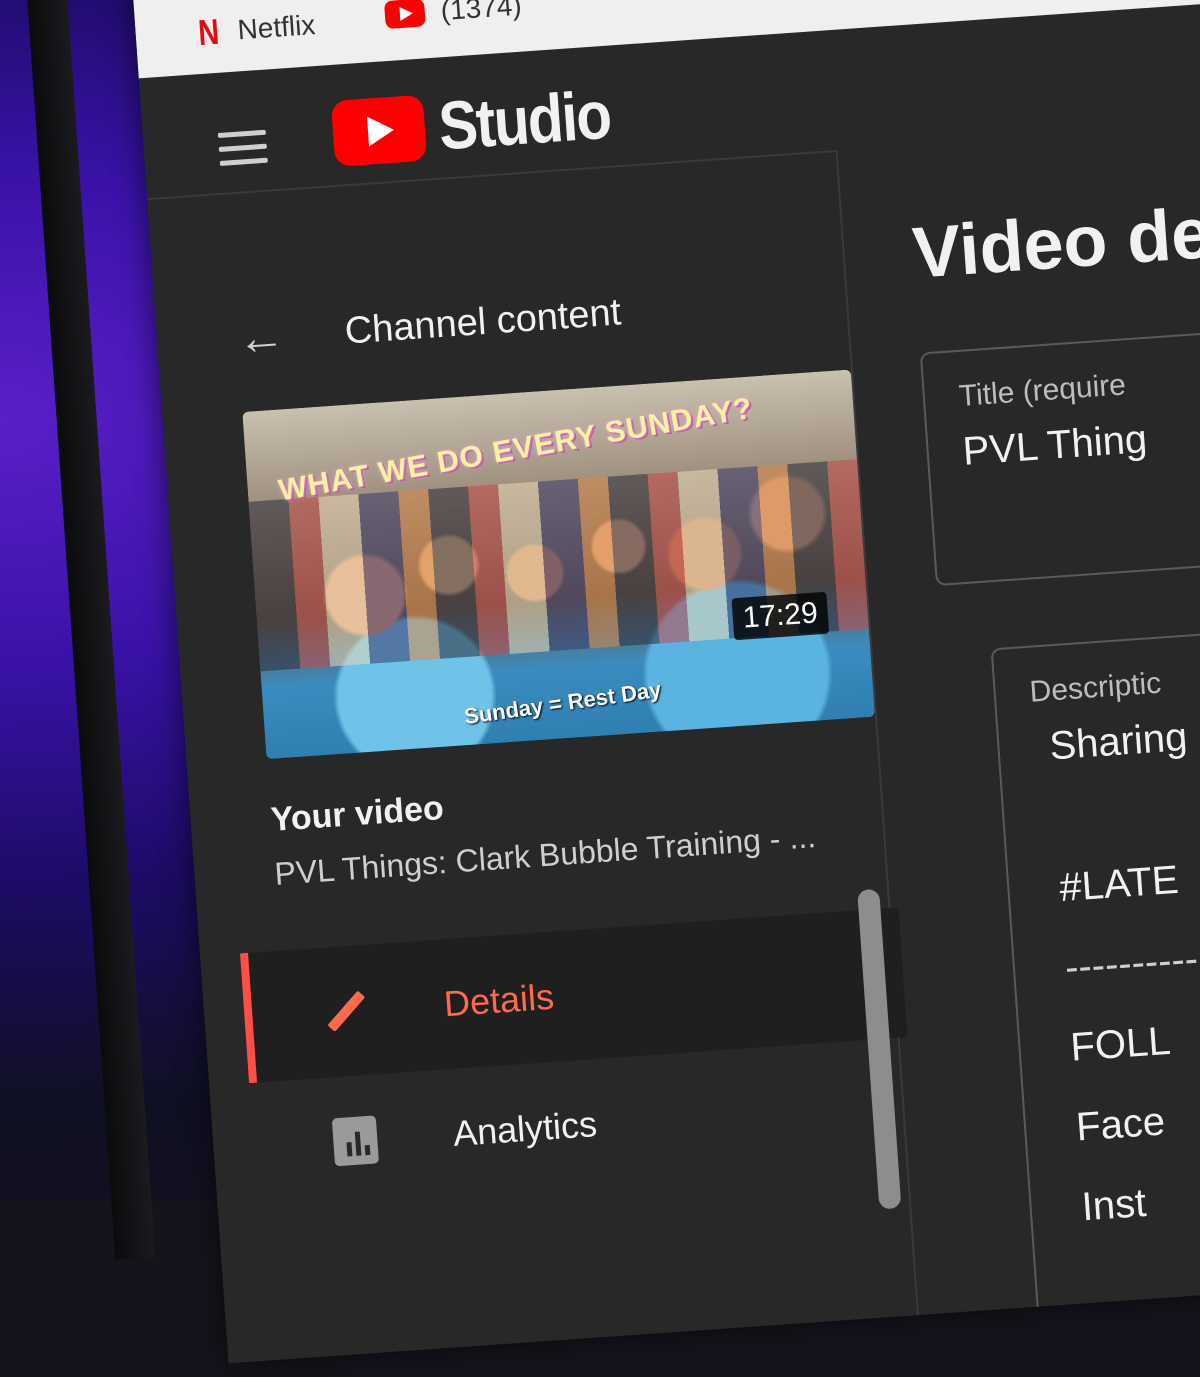 The height and width of the screenshot is (1377, 1200). I want to click on description-line: ----------, so click(1131, 963).